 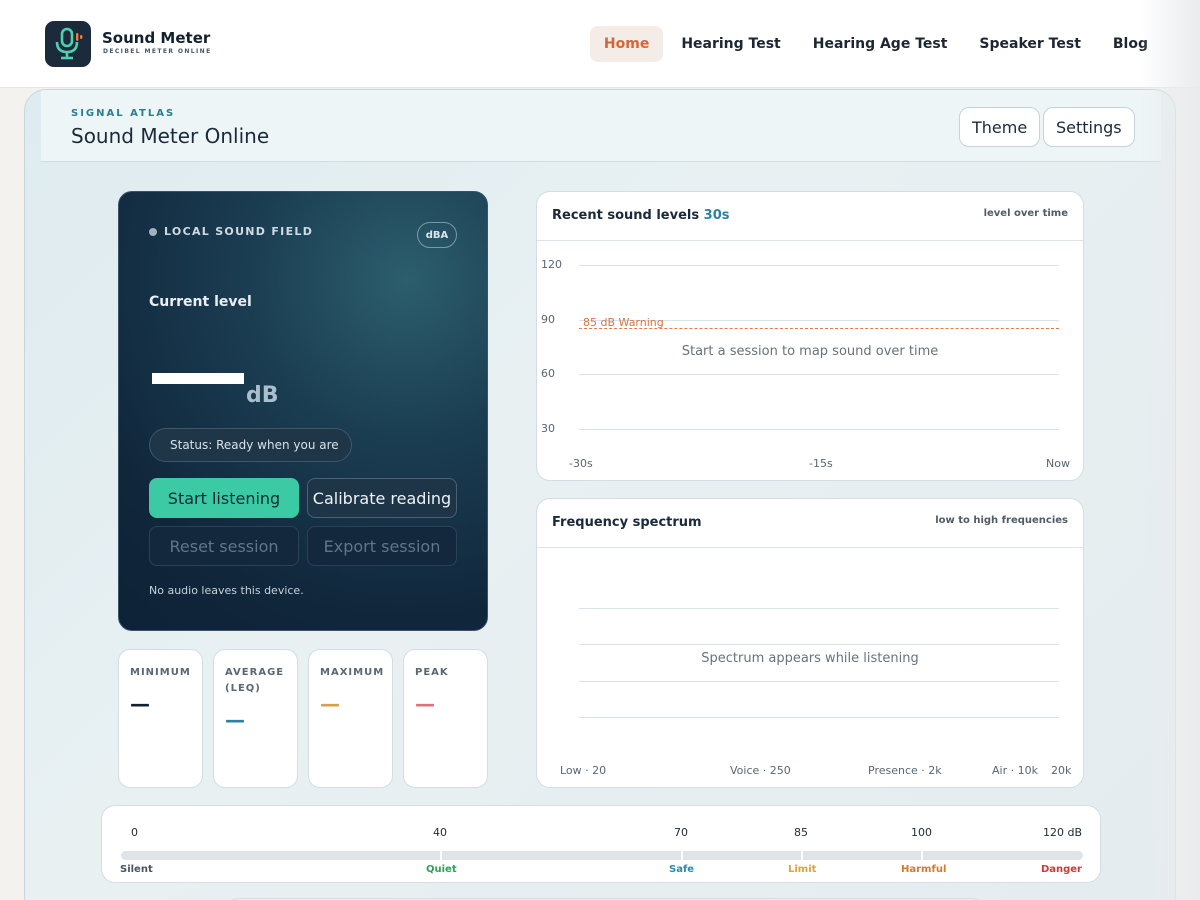 I want to click on panel-meta: level over time, so click(x=1025, y=213).